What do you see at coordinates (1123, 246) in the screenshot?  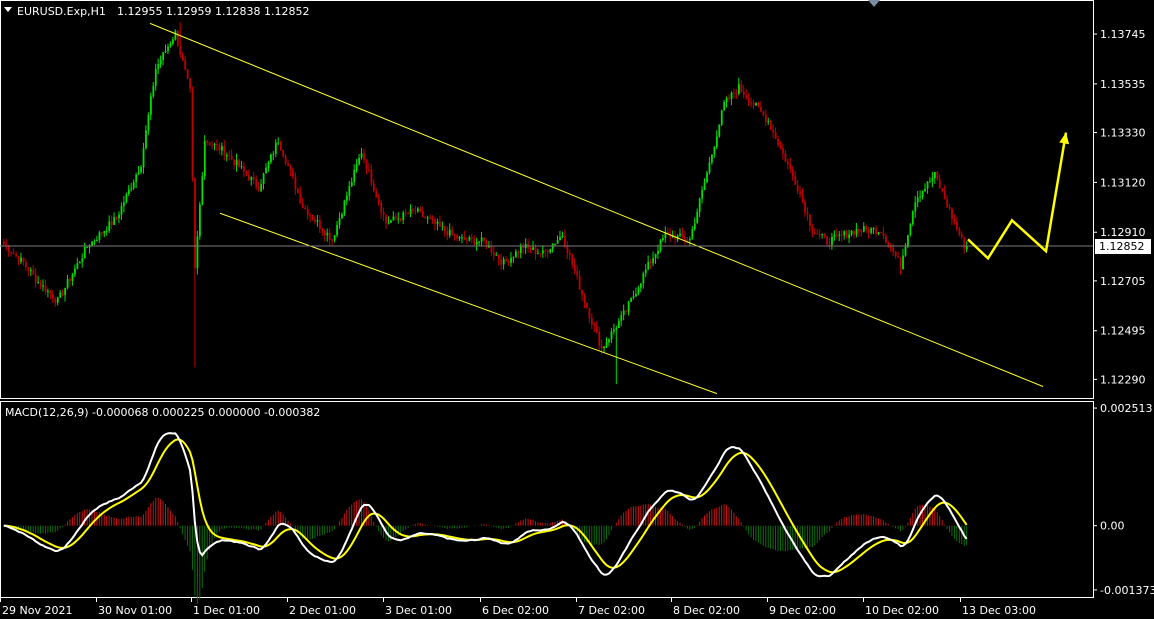 I see `current-price-box: 1.12852` at bounding box center [1123, 246].